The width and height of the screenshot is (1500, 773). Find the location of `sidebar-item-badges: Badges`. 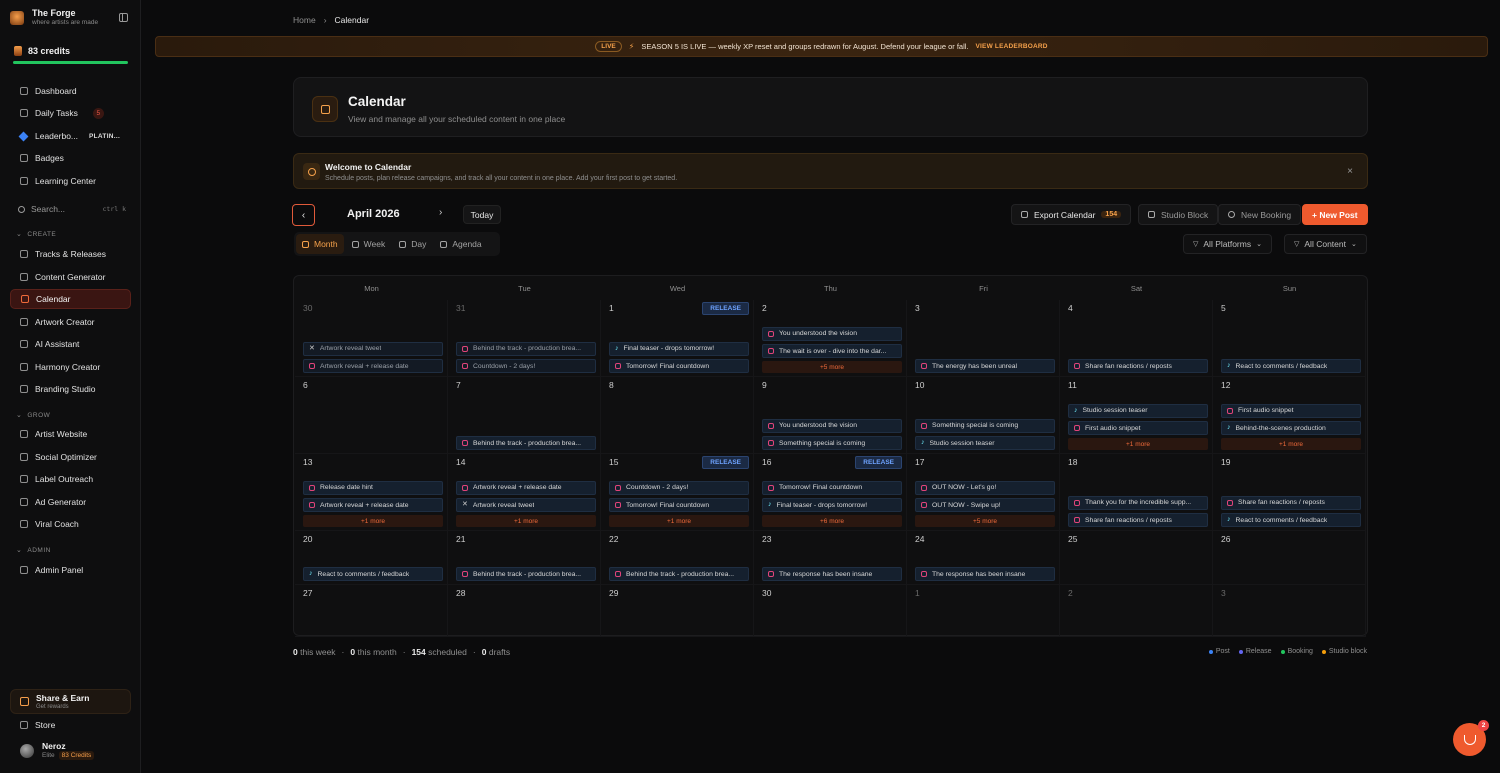

sidebar-item-badges: Badges is located at coordinates (70, 158).